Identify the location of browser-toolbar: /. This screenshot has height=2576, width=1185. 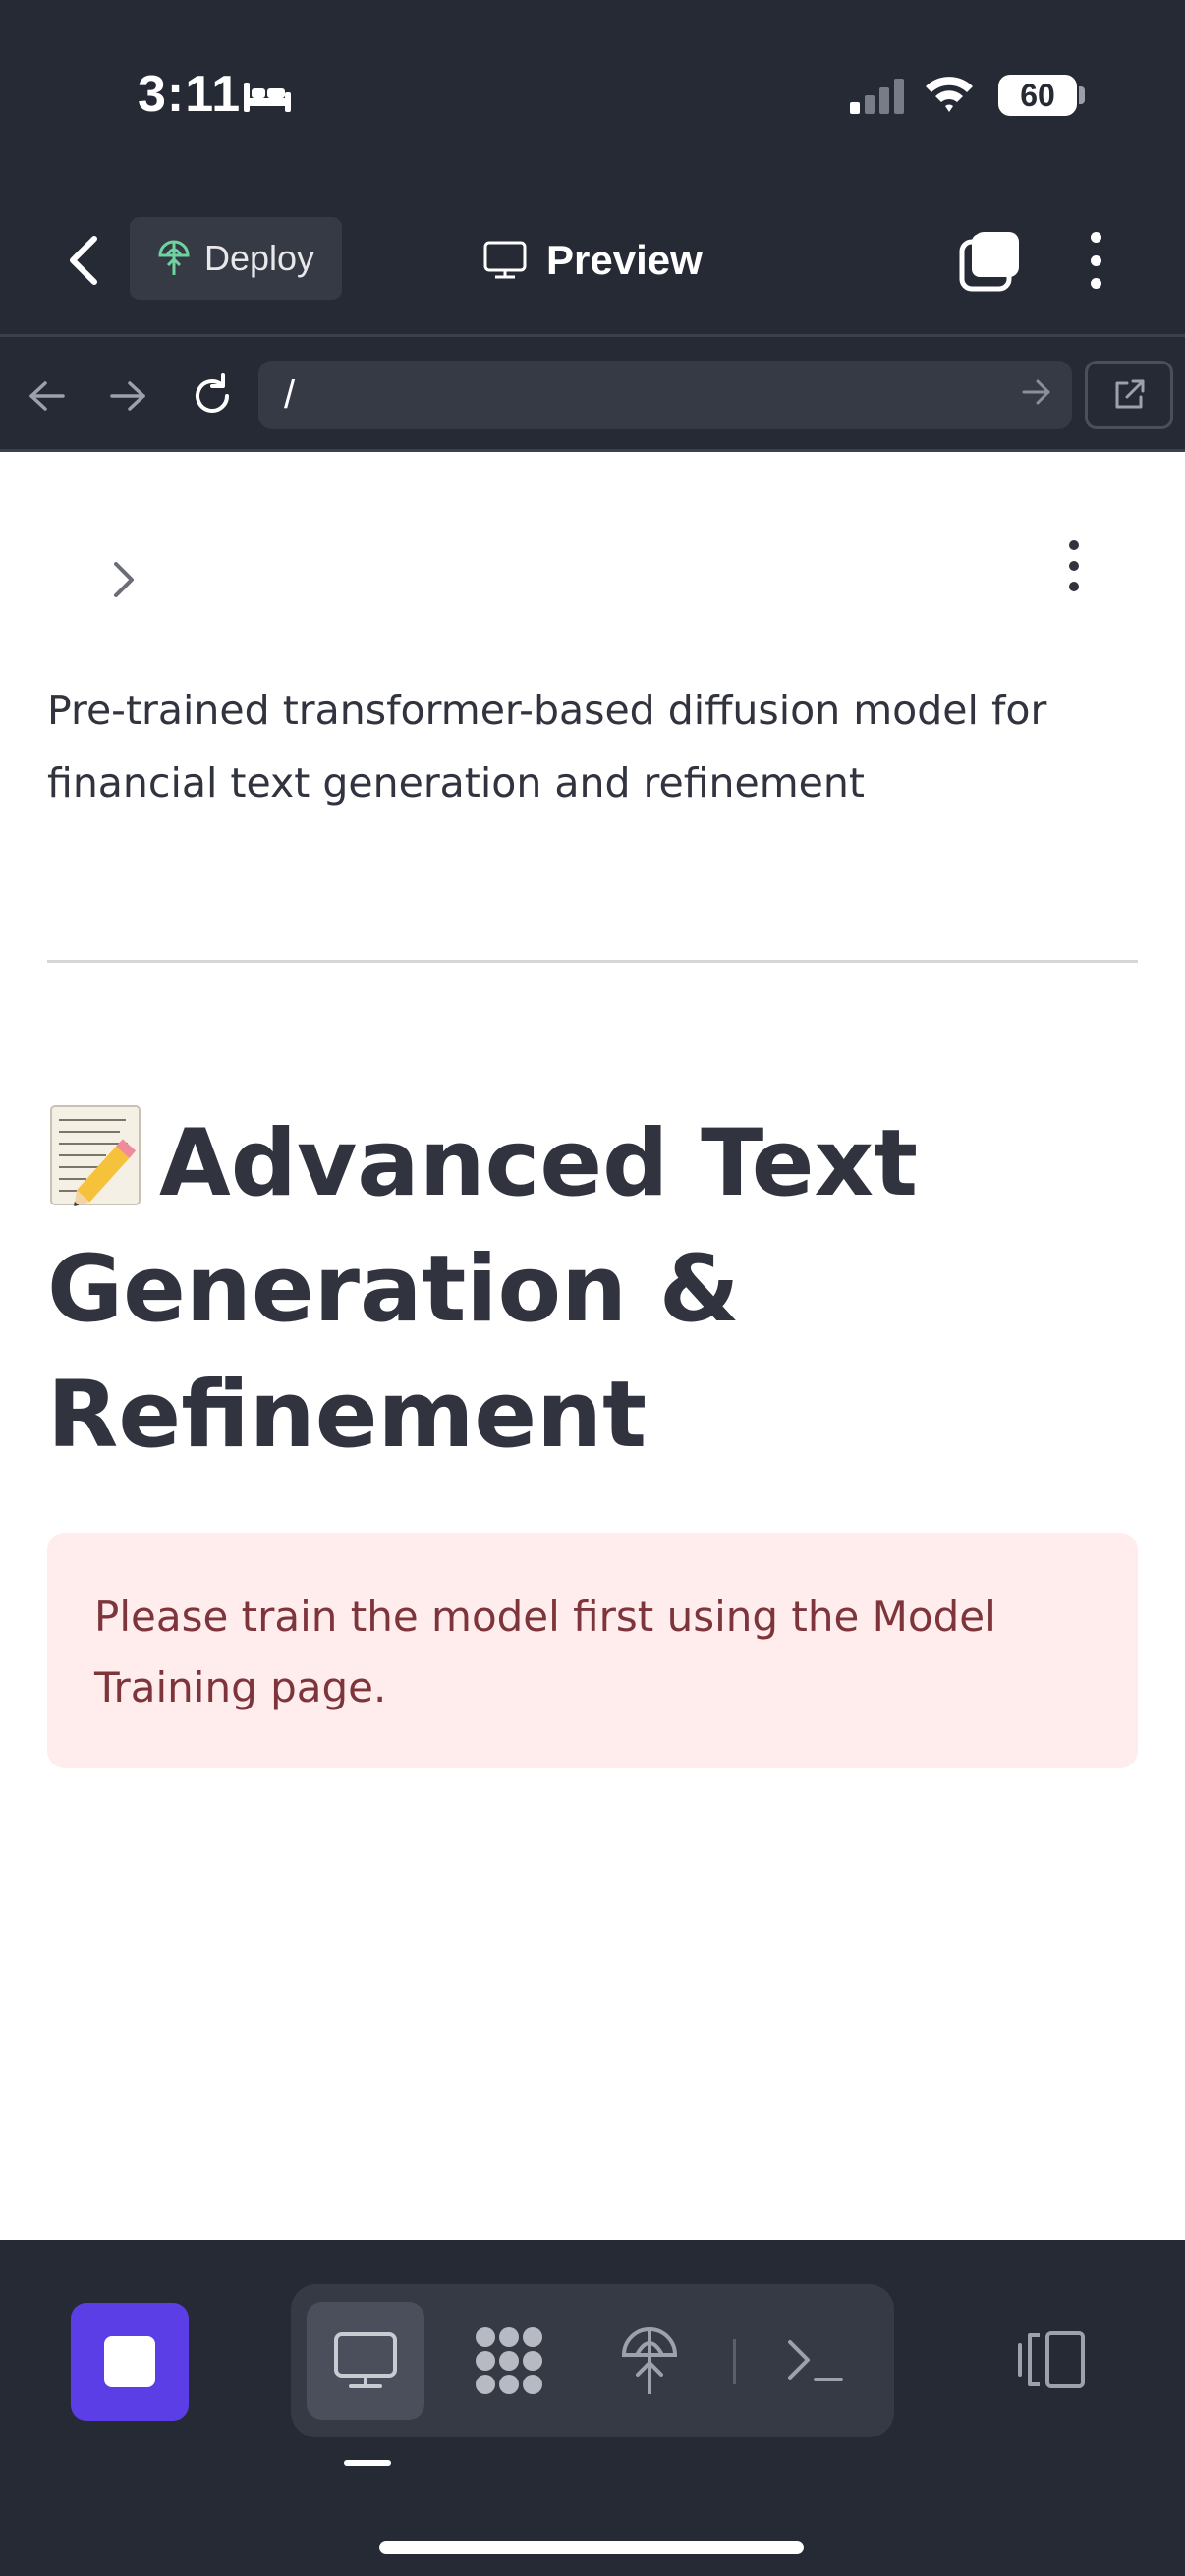
(592, 393).